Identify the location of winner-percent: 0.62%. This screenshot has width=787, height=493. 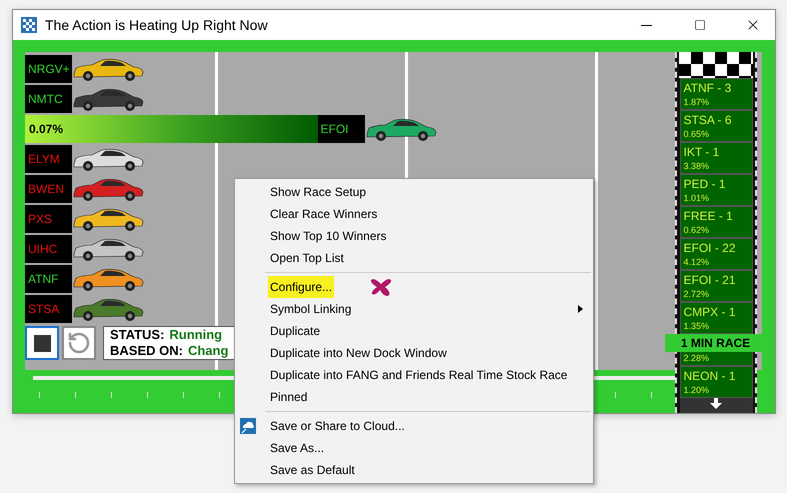
(697, 230).